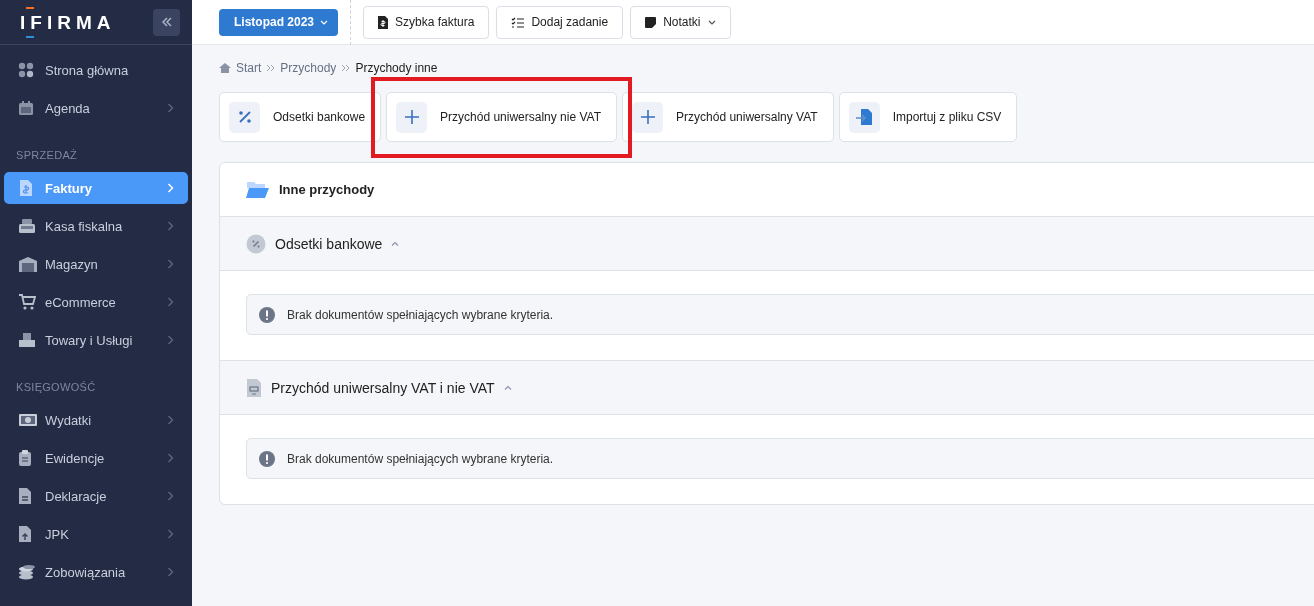 The image size is (1314, 606). I want to click on sidebar-item-label: Agenda, so click(68, 108).